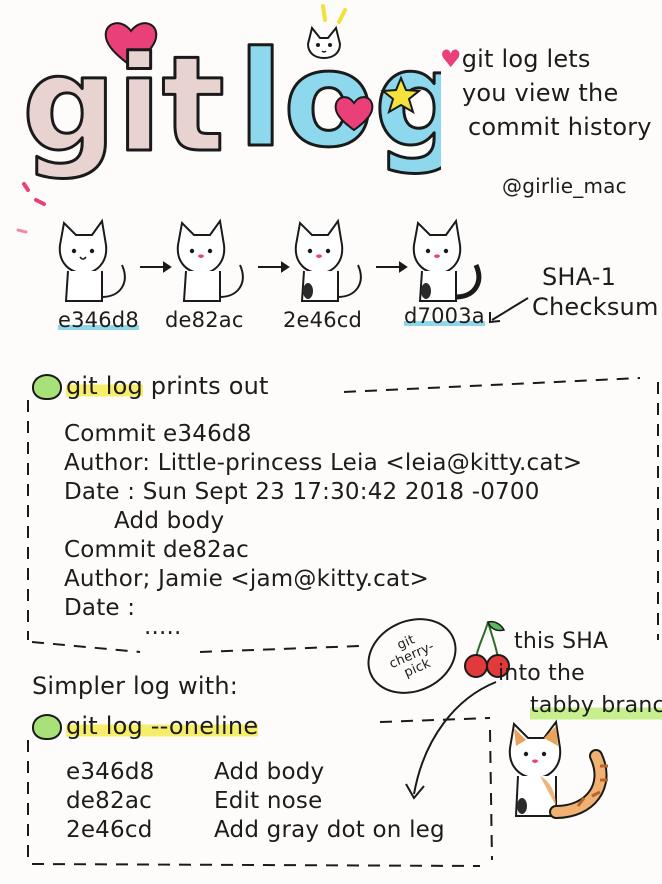  What do you see at coordinates (204, 320) in the screenshot?
I see `sha-label-2: de82ac` at bounding box center [204, 320].